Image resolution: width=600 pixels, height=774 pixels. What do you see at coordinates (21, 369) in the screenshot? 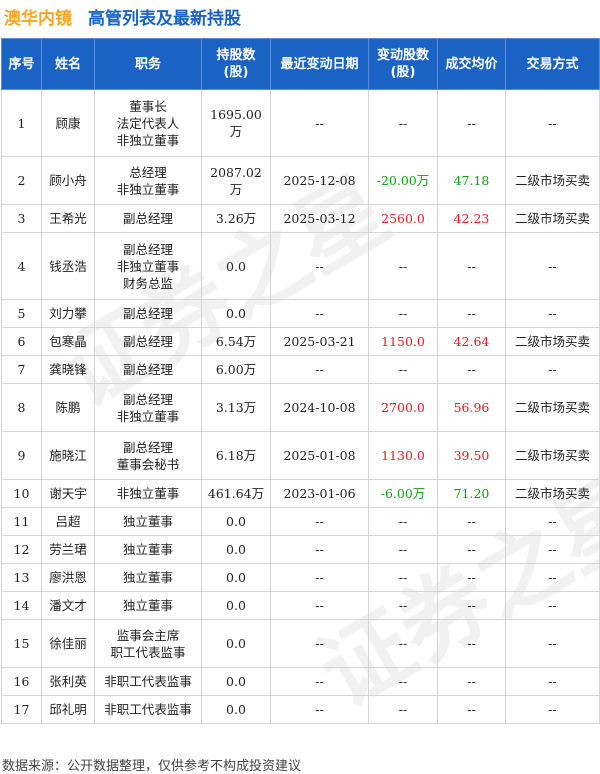
I see `cell-index: 7` at bounding box center [21, 369].